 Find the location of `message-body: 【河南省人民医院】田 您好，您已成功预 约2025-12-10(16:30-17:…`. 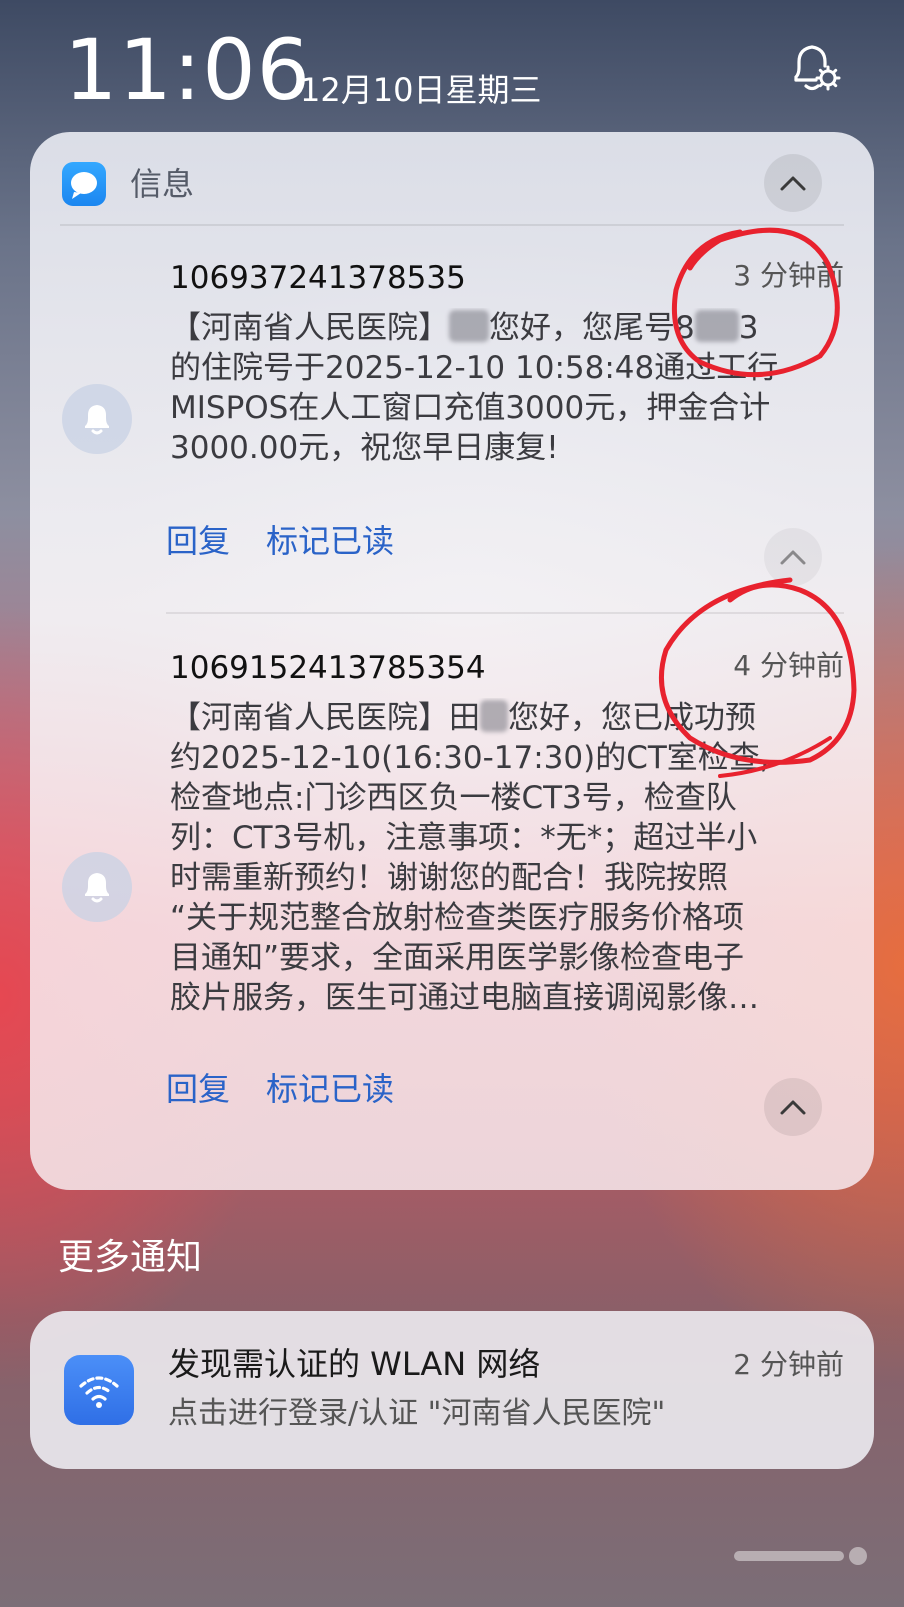

message-body: 【河南省人民医院】田 您好，您已成功预 约2025-12-10(16:30-17:… is located at coordinates (500, 858).